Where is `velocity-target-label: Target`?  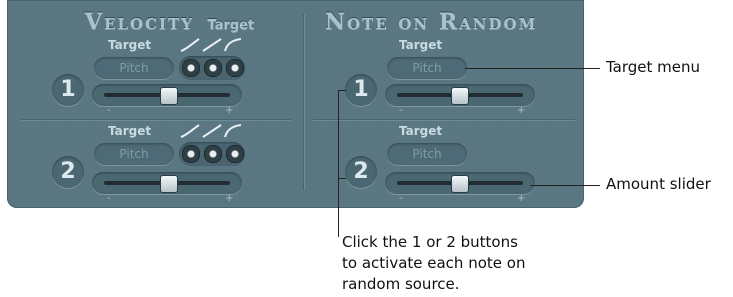 velocity-target-label: Target is located at coordinates (231, 25).